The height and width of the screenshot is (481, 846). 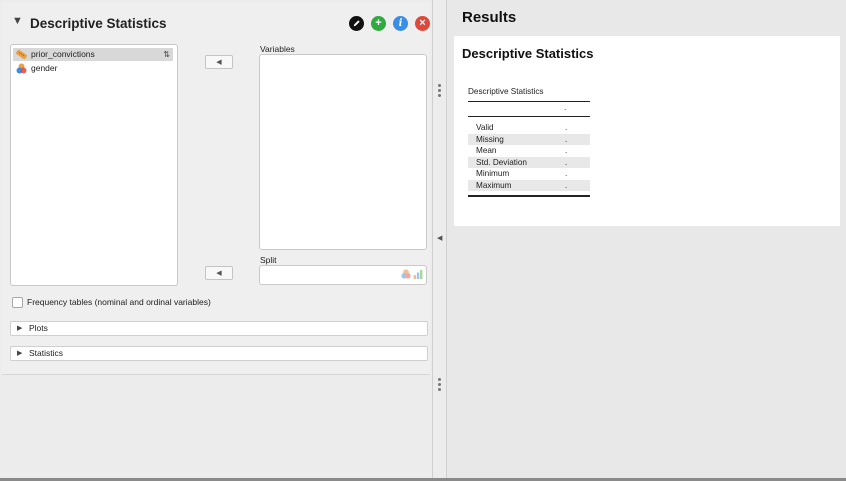 I want to click on plots-section-header: ▶ Plots, so click(x=219, y=328).